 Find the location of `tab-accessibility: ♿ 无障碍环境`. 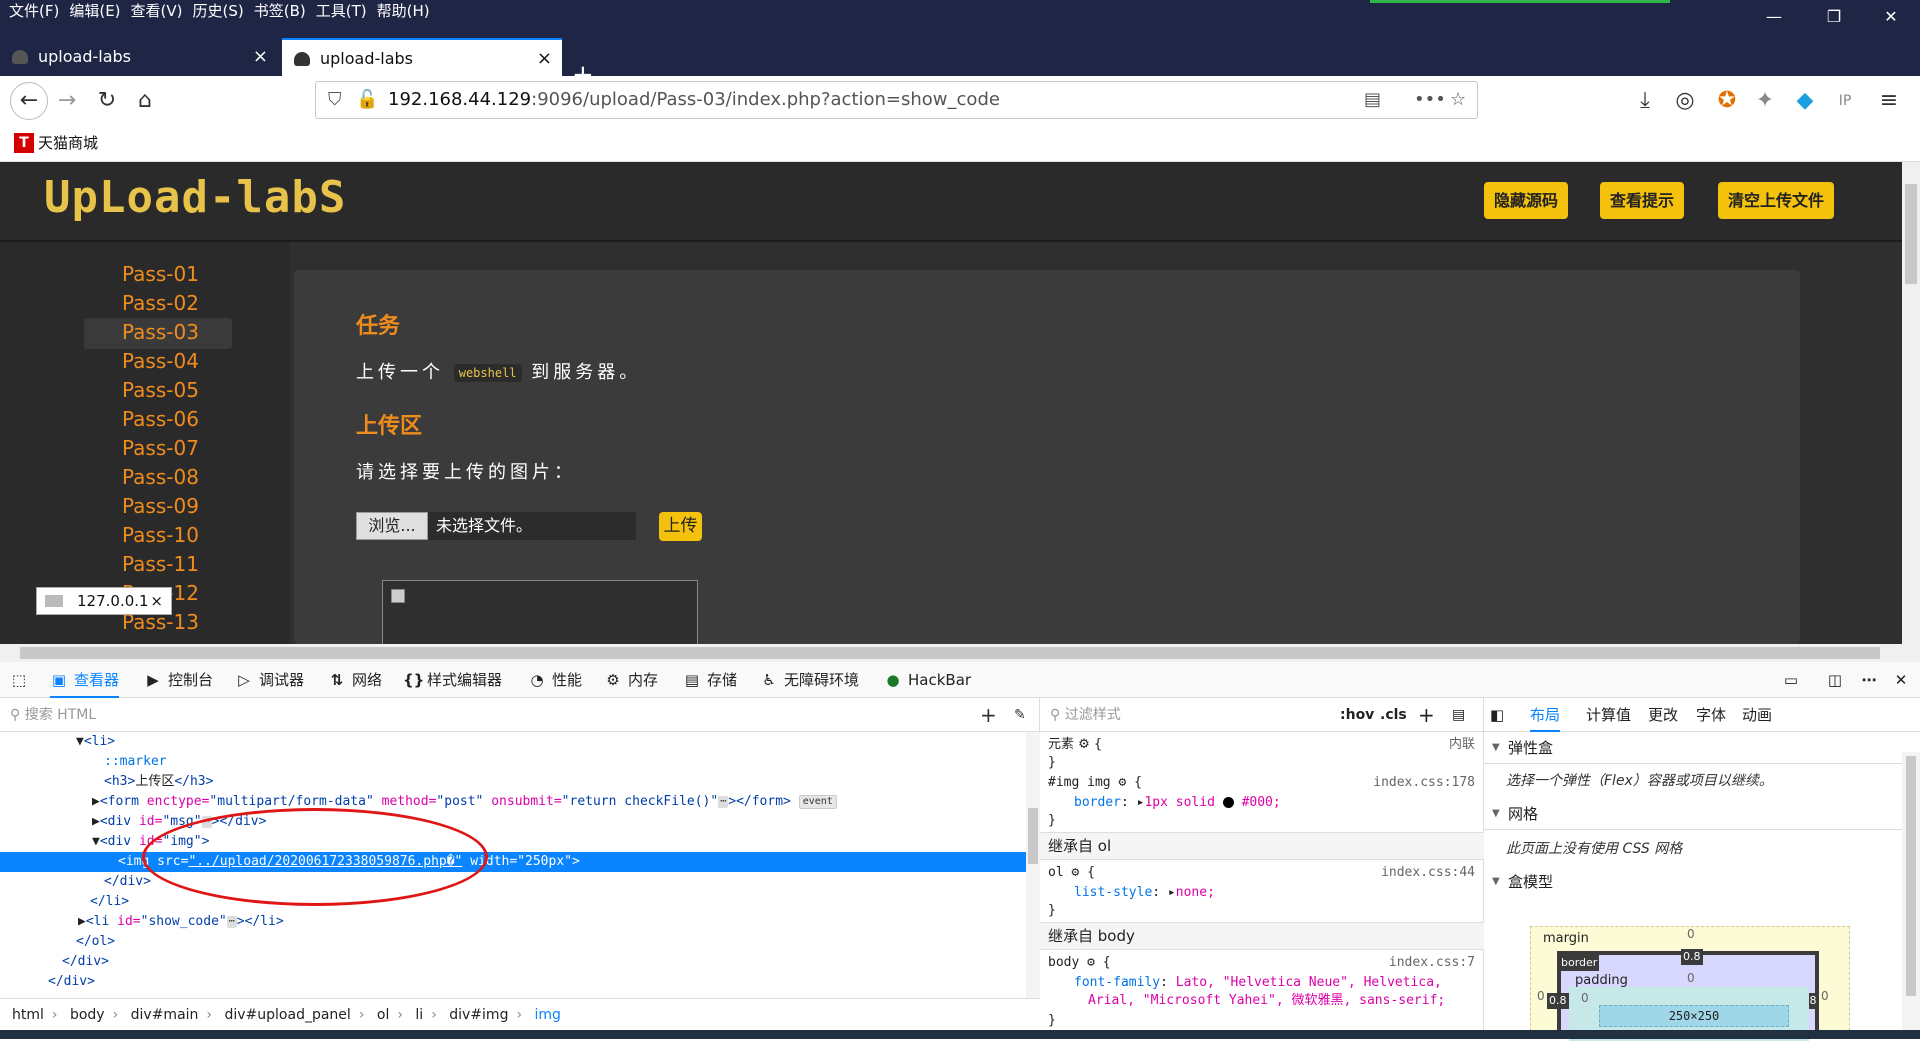

tab-accessibility: ♿ 无障碍环境 is located at coordinates (809, 680).